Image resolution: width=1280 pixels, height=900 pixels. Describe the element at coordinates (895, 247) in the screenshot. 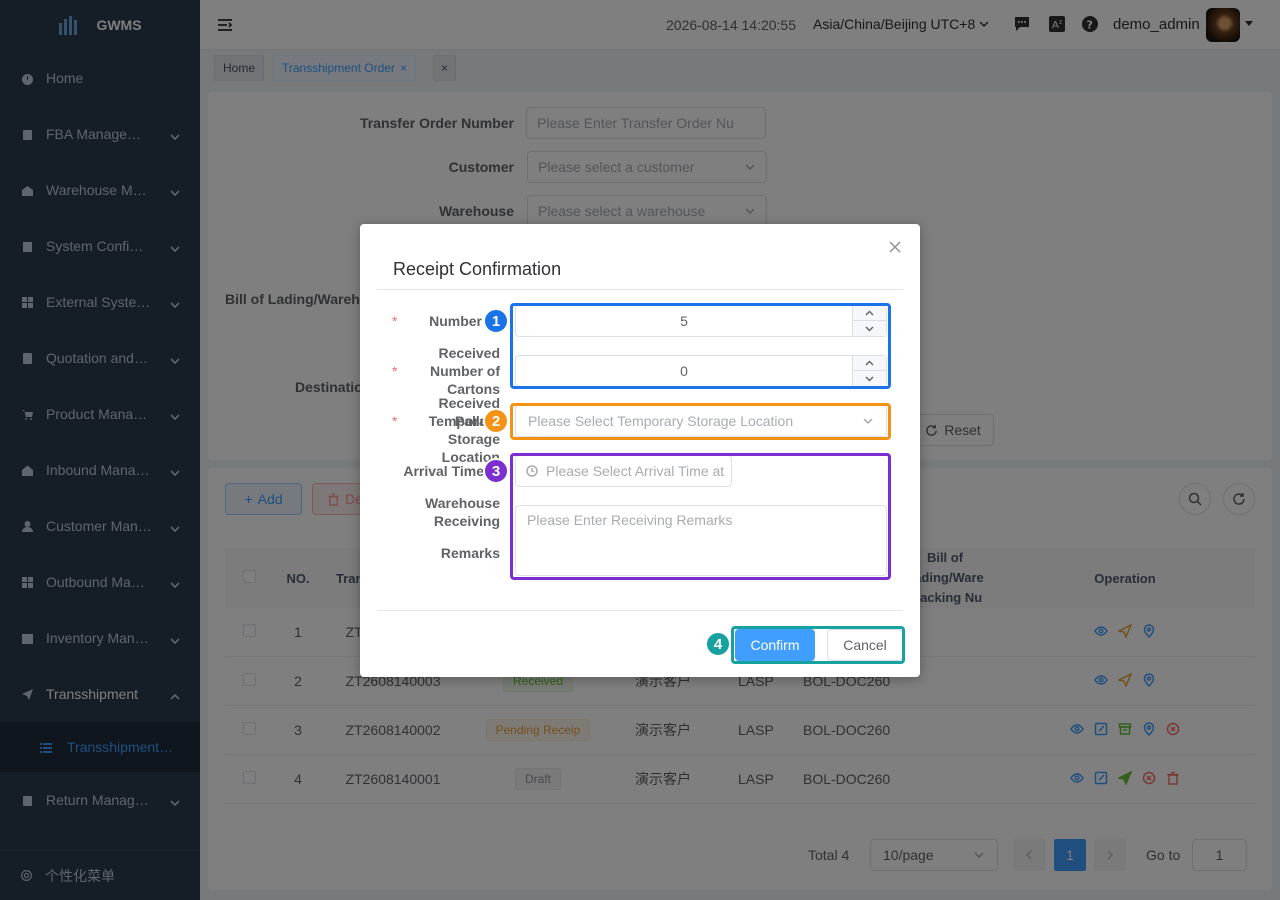

I see `close-icon` at that location.